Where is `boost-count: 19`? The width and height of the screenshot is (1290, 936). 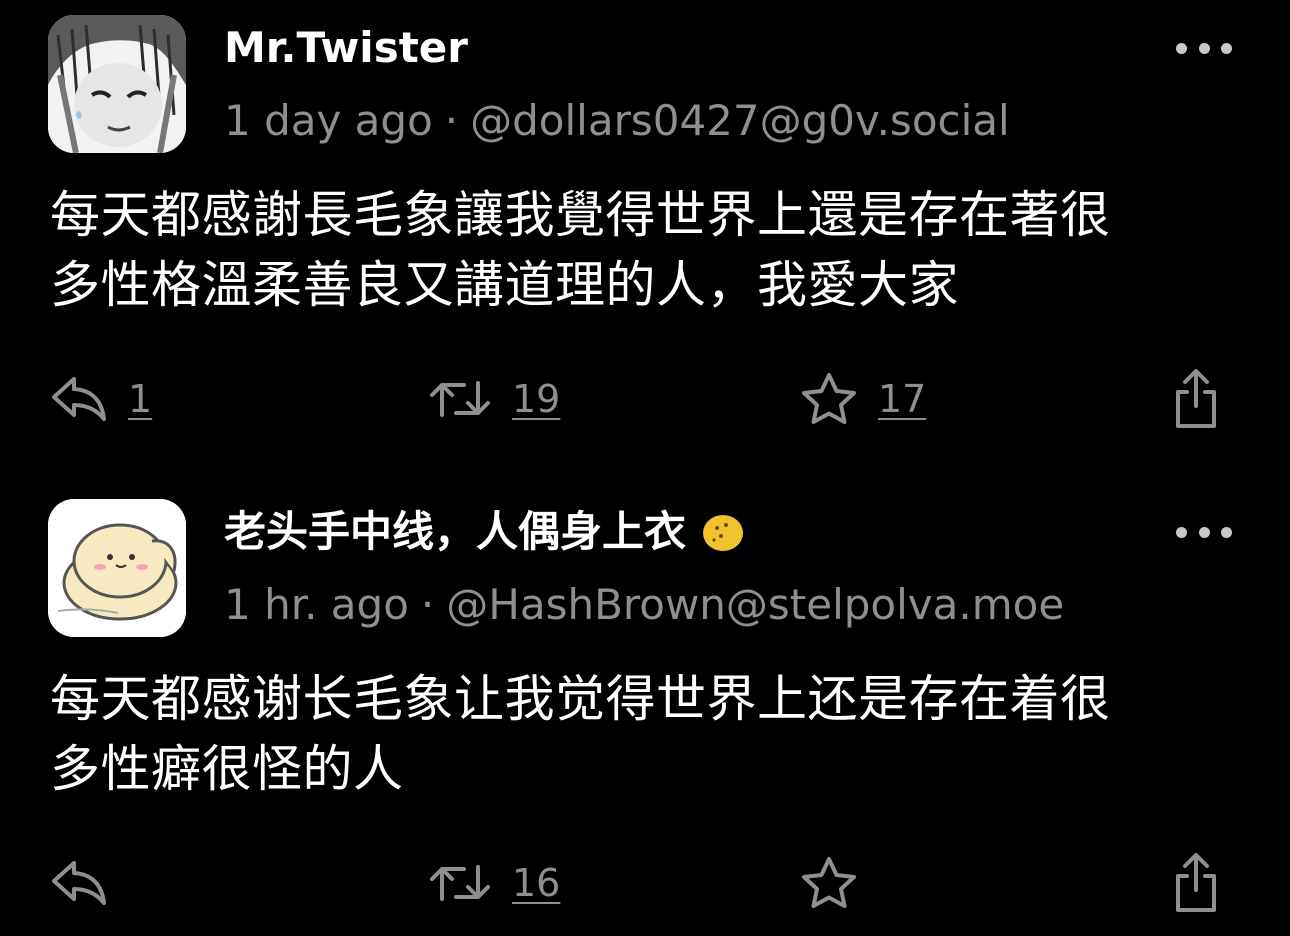 boost-count: 19 is located at coordinates (536, 399).